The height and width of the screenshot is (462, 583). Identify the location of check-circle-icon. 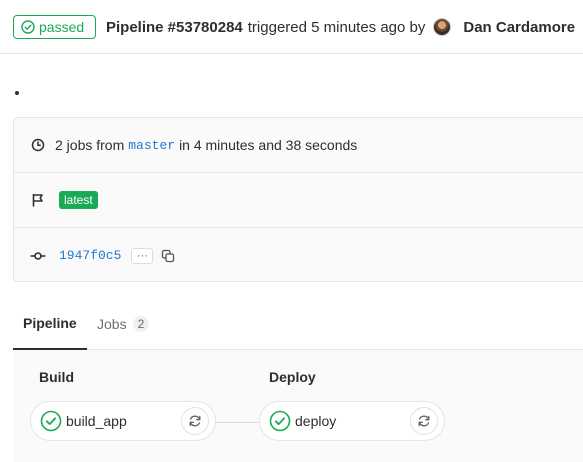
(28, 27).